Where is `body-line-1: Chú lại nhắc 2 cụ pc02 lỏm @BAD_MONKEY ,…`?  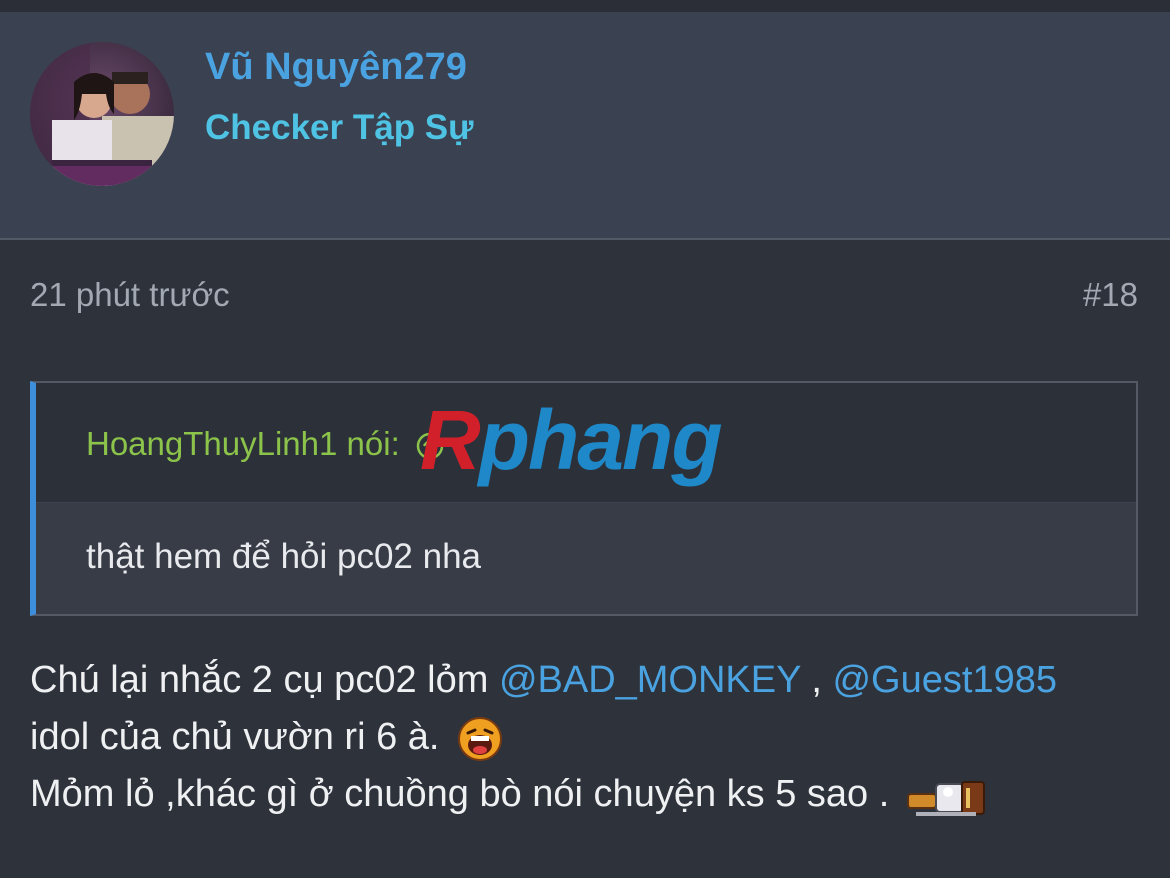 body-line-1: Chú lại nhắc 2 cụ pc02 lỏm @BAD_MONKEY ,… is located at coordinates (590, 680).